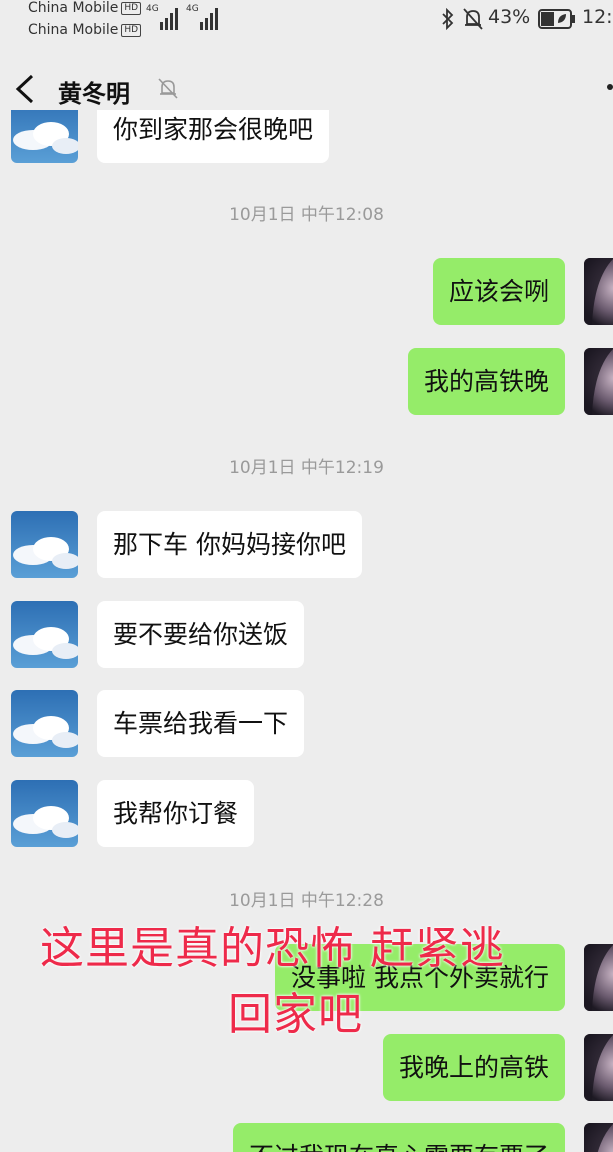 This screenshot has height=1152, width=613. What do you see at coordinates (498, 291) in the screenshot?
I see `message-bubble-outgoing: 应该会咧` at bounding box center [498, 291].